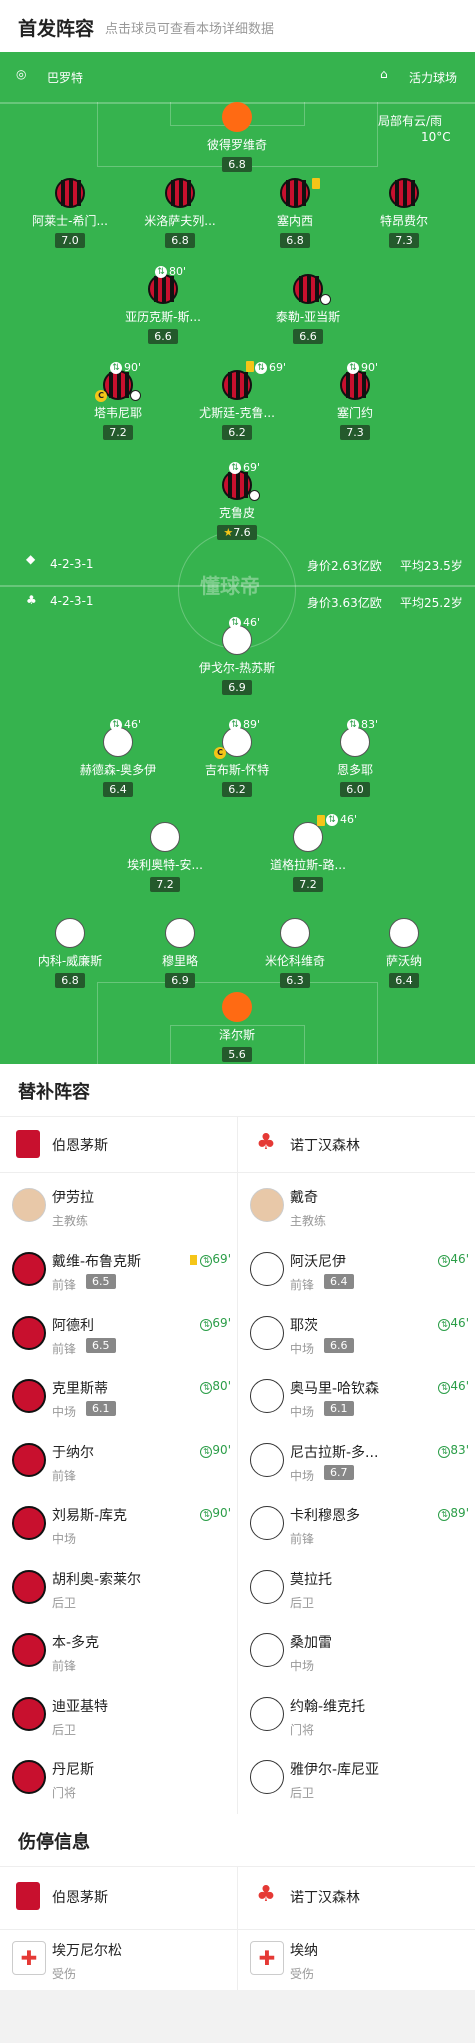 The width and height of the screenshot is (475, 2043). I want to click on sub-row: 阿沃尼伊 前锋 6.4 ⇅ 46', so click(356, 1272).